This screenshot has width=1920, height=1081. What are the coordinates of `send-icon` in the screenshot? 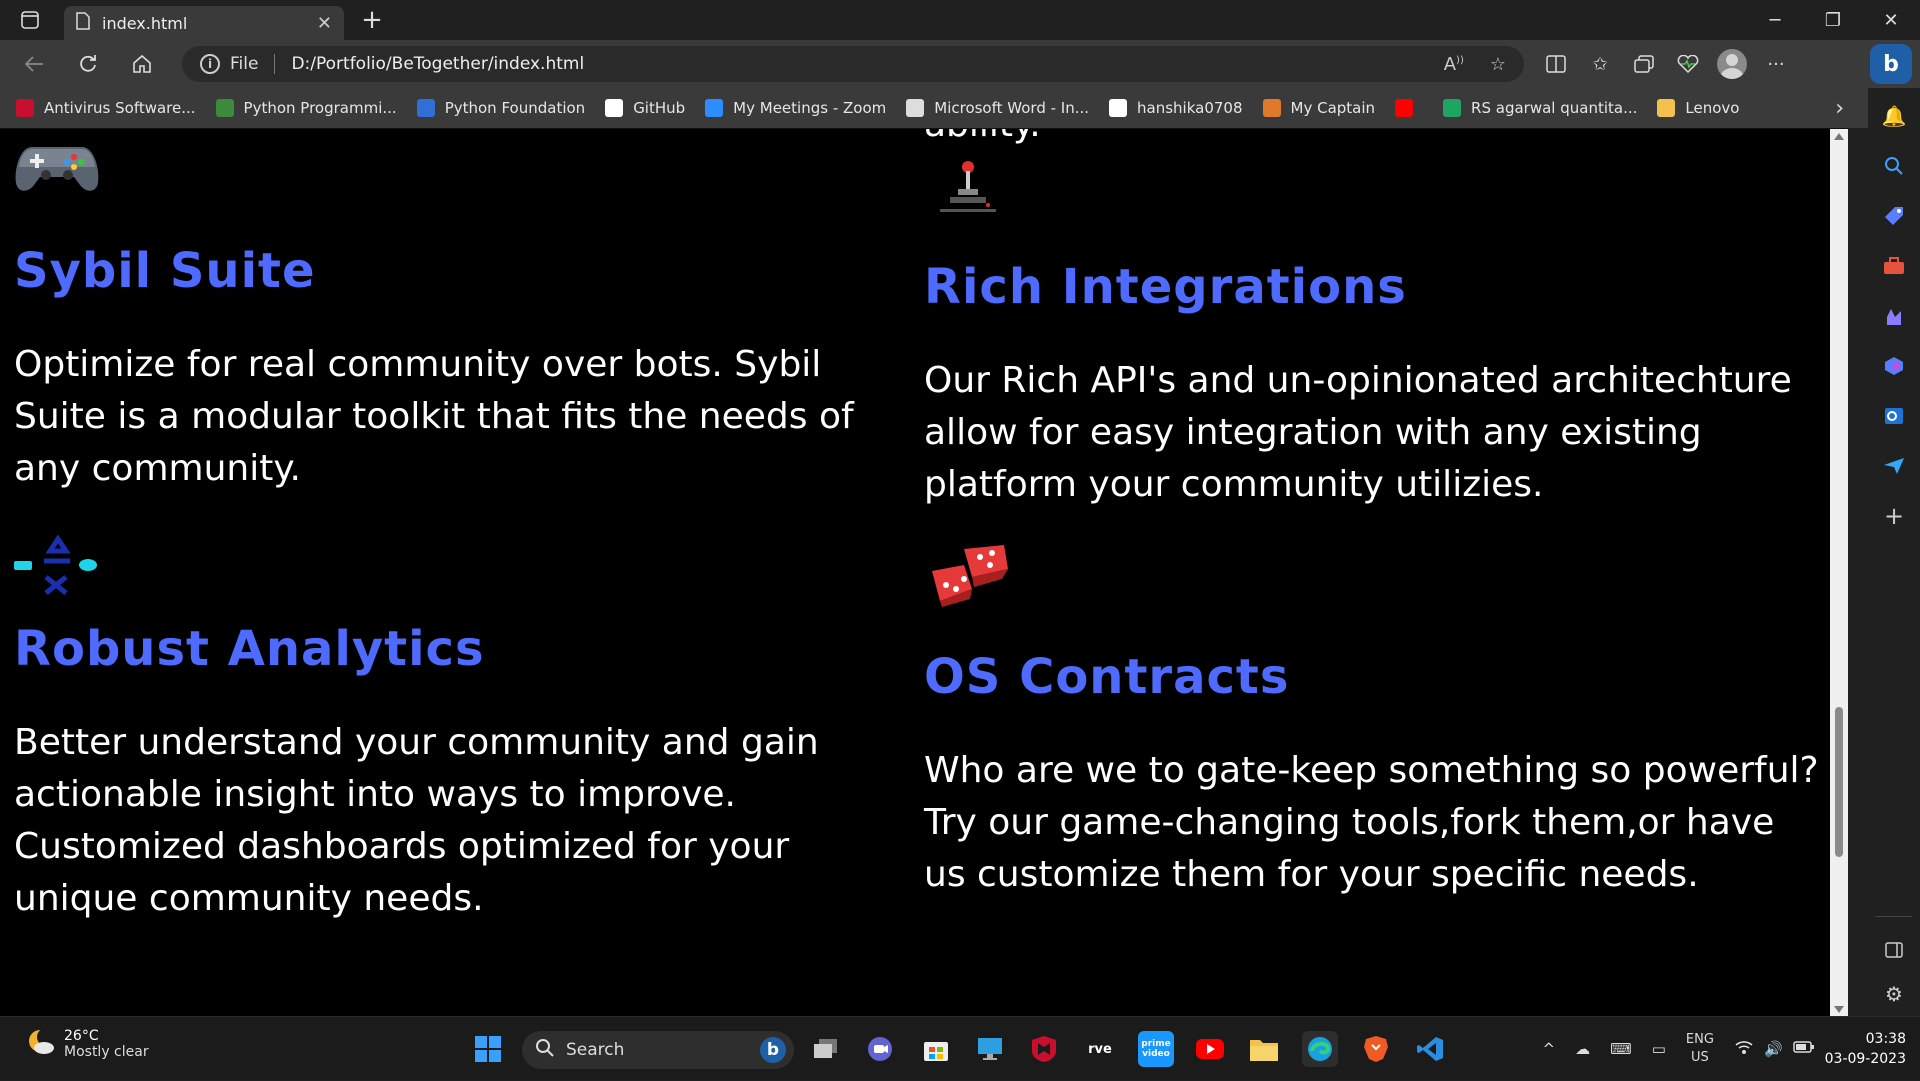 It's located at (1894, 466).